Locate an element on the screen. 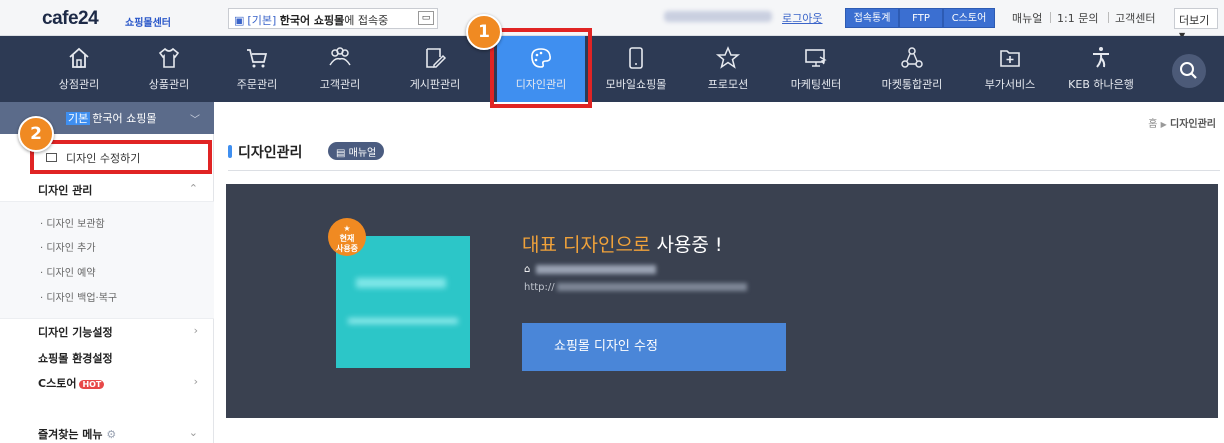 The image size is (1224, 443). star-icon: ★ is located at coordinates (347, 228).